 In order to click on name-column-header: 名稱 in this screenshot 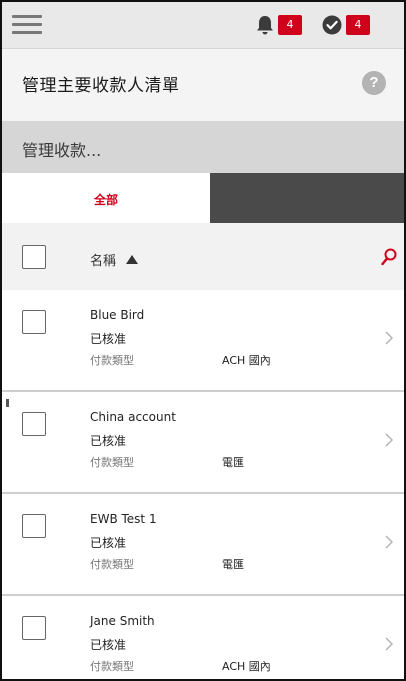, I will do `click(114, 259)`.